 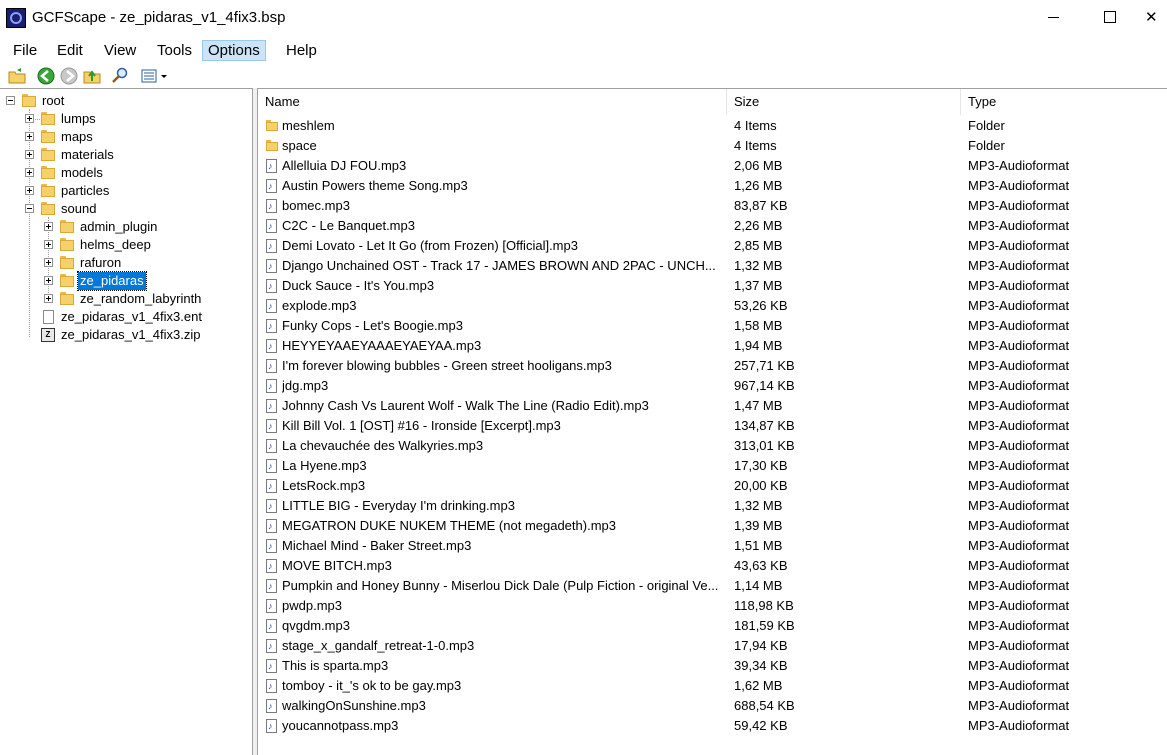 I want to click on tree-label: root, so click(x=53, y=100).